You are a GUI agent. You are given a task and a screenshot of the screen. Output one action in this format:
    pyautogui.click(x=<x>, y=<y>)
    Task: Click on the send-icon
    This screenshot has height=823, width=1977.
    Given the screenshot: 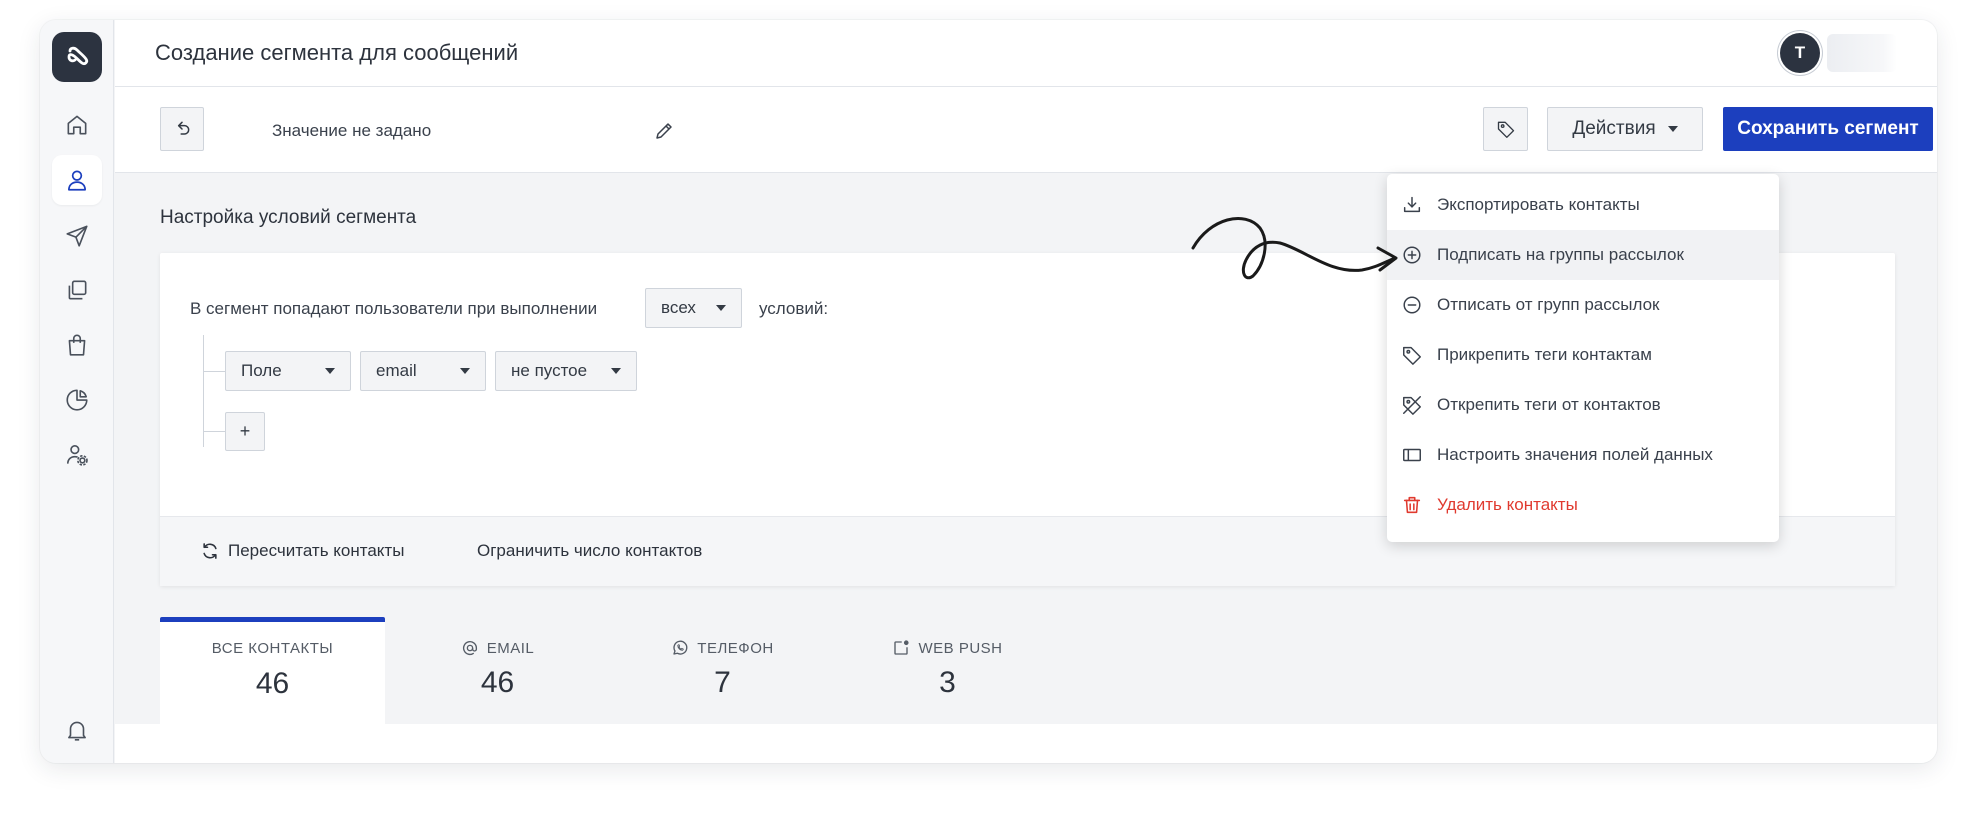 What is the action you would take?
    pyautogui.click(x=77, y=236)
    